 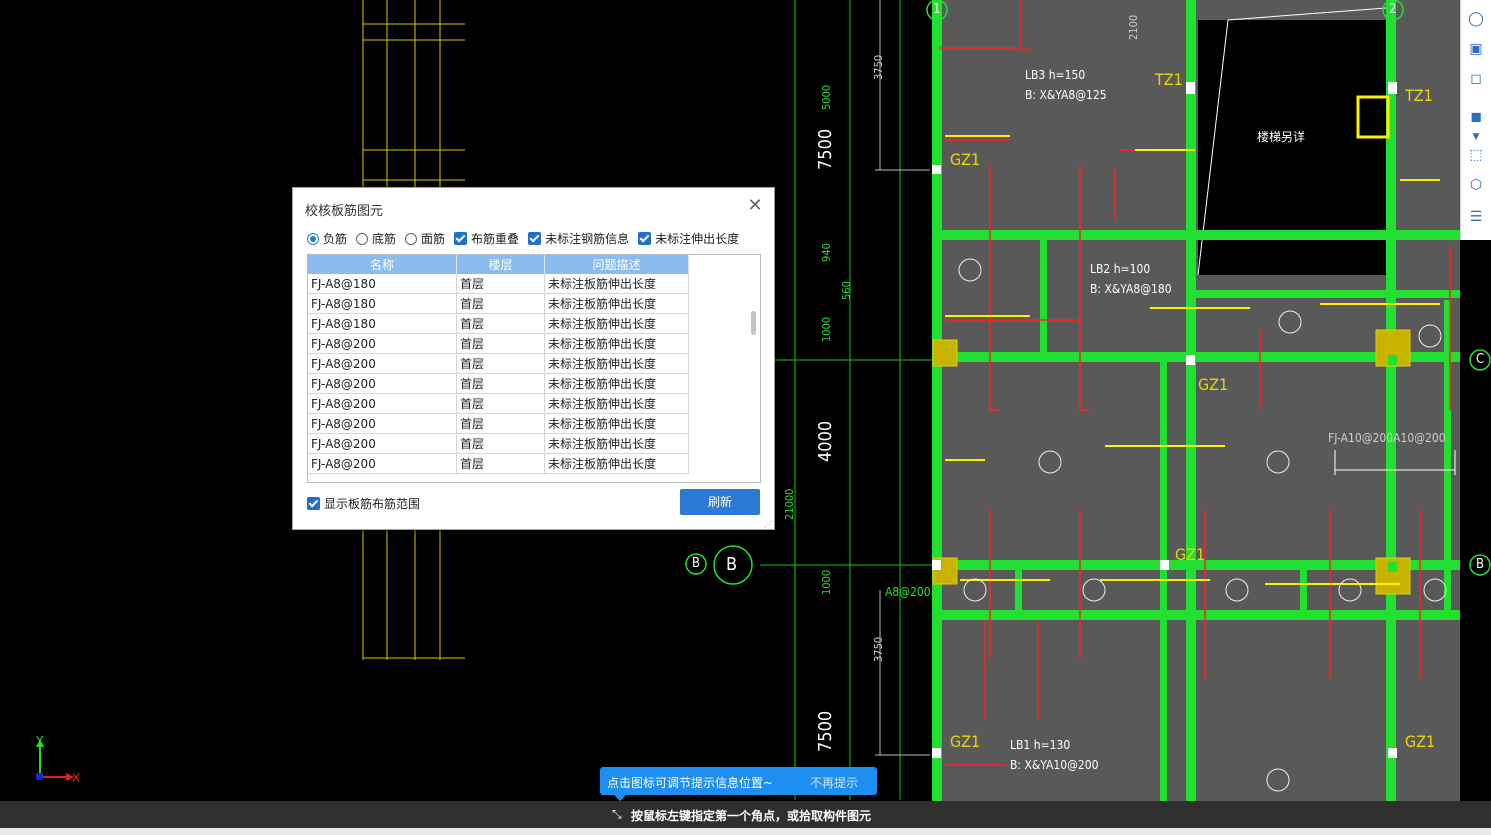 What do you see at coordinates (826, 252) in the screenshot?
I see `dimension-text: 940` at bounding box center [826, 252].